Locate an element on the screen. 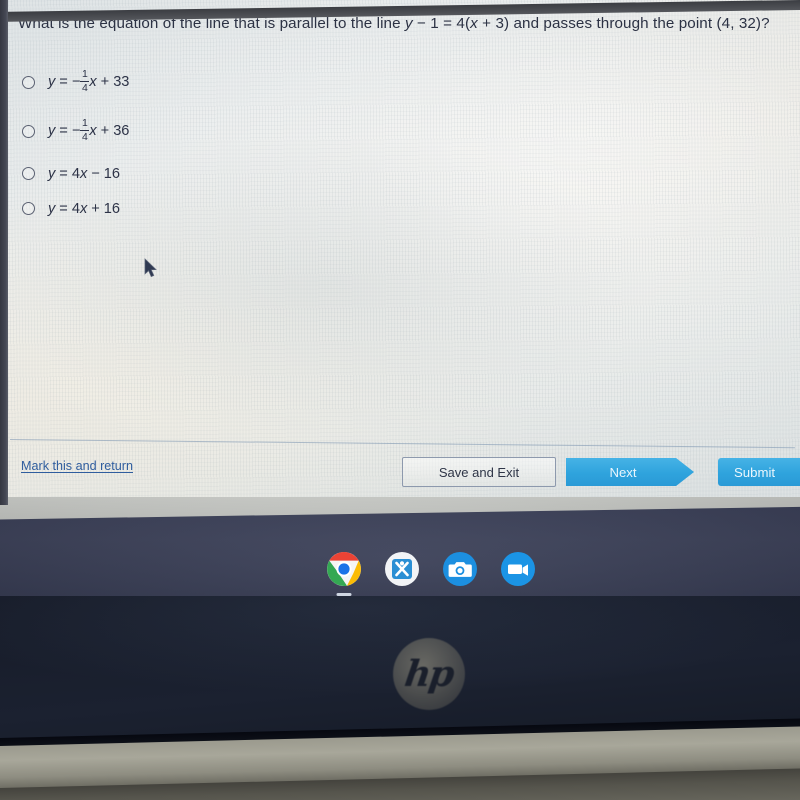  option-c-coefficient: 4 is located at coordinates (75, 173).